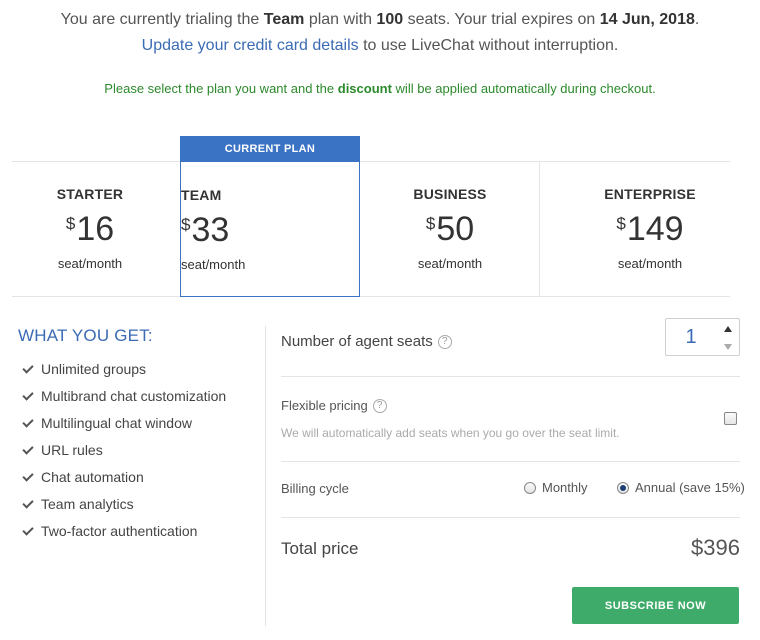 This screenshot has width=760, height=640. I want to click on flexible-pricing-label: Flexible pricing ?, so click(334, 405).